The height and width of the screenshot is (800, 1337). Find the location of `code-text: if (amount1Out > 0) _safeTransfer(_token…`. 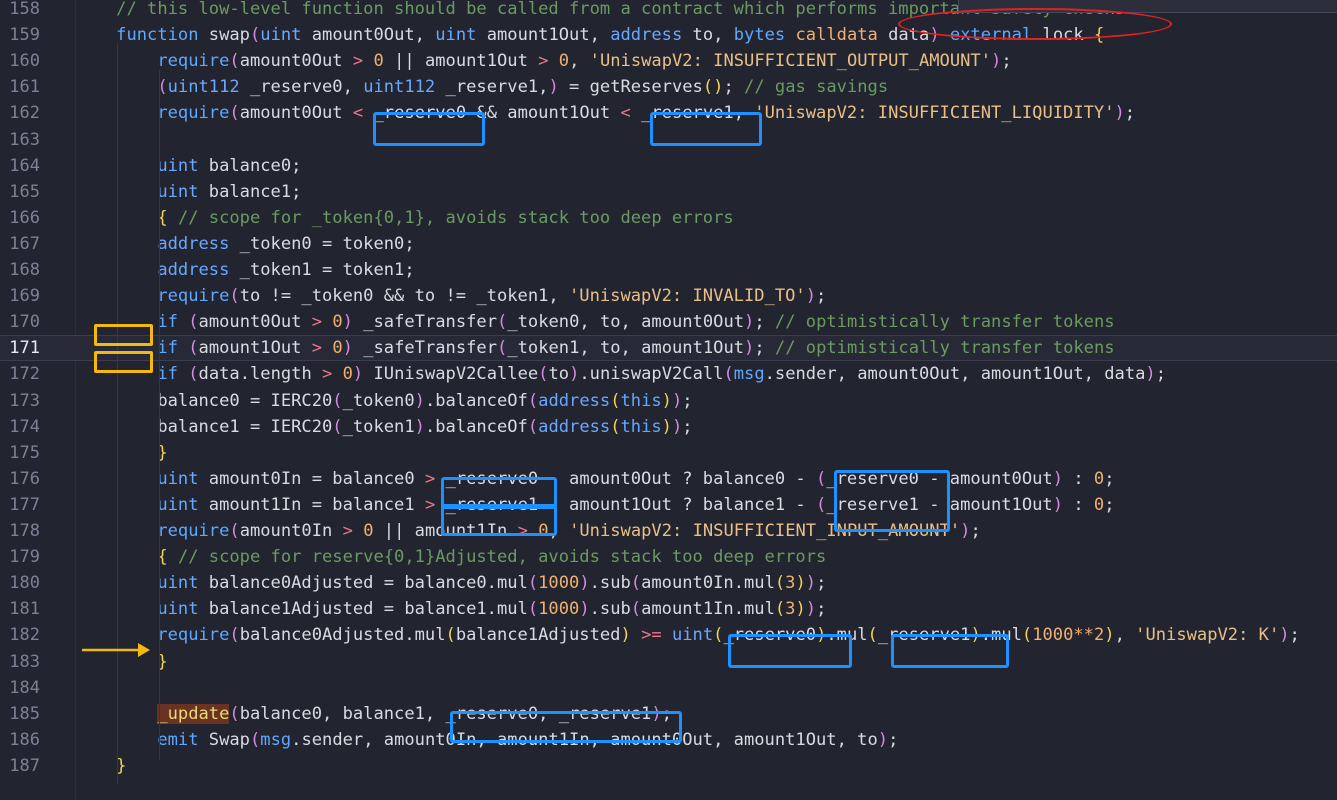

code-text: if (amount1Out > 0) _safeTransfer(_token… is located at coordinates (594, 348).